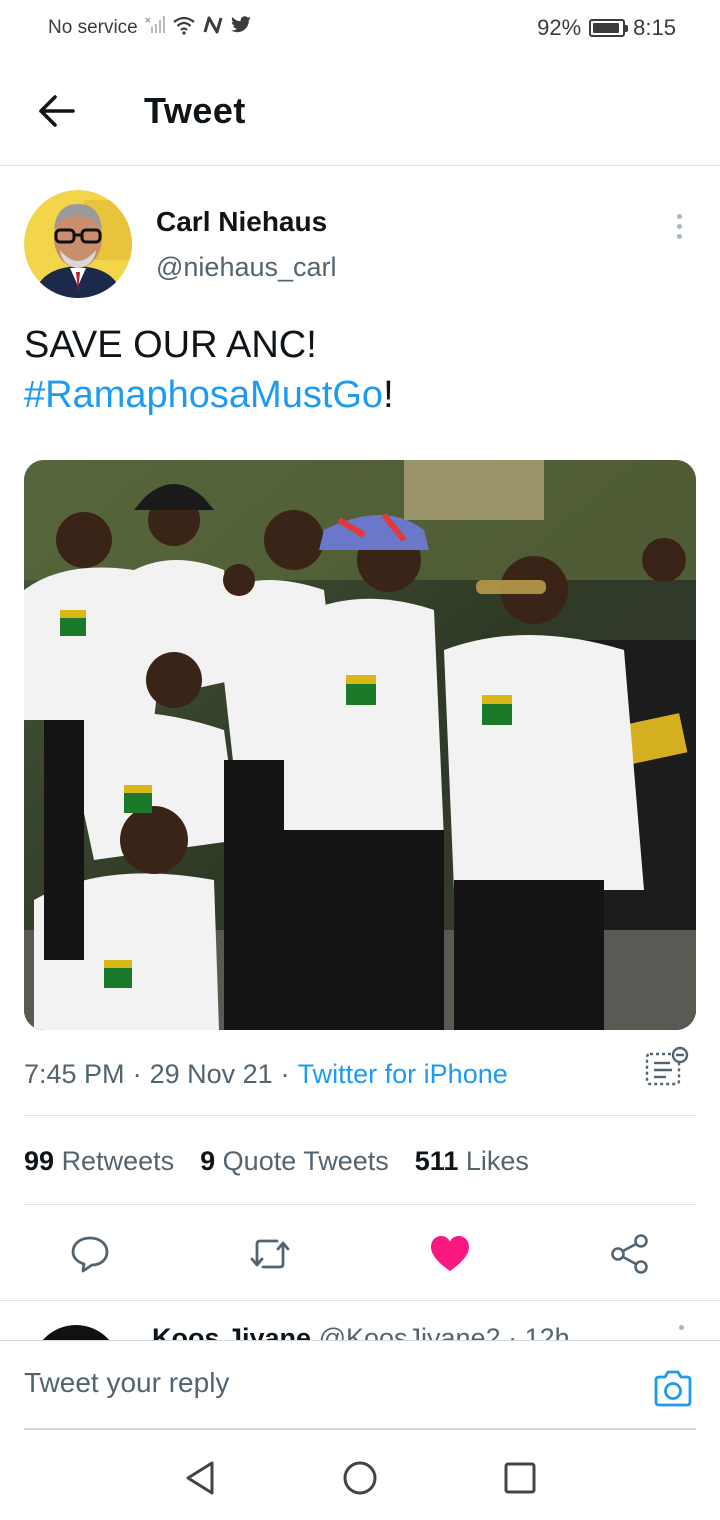  I want to click on nav-home-button, so click(360, 1478).